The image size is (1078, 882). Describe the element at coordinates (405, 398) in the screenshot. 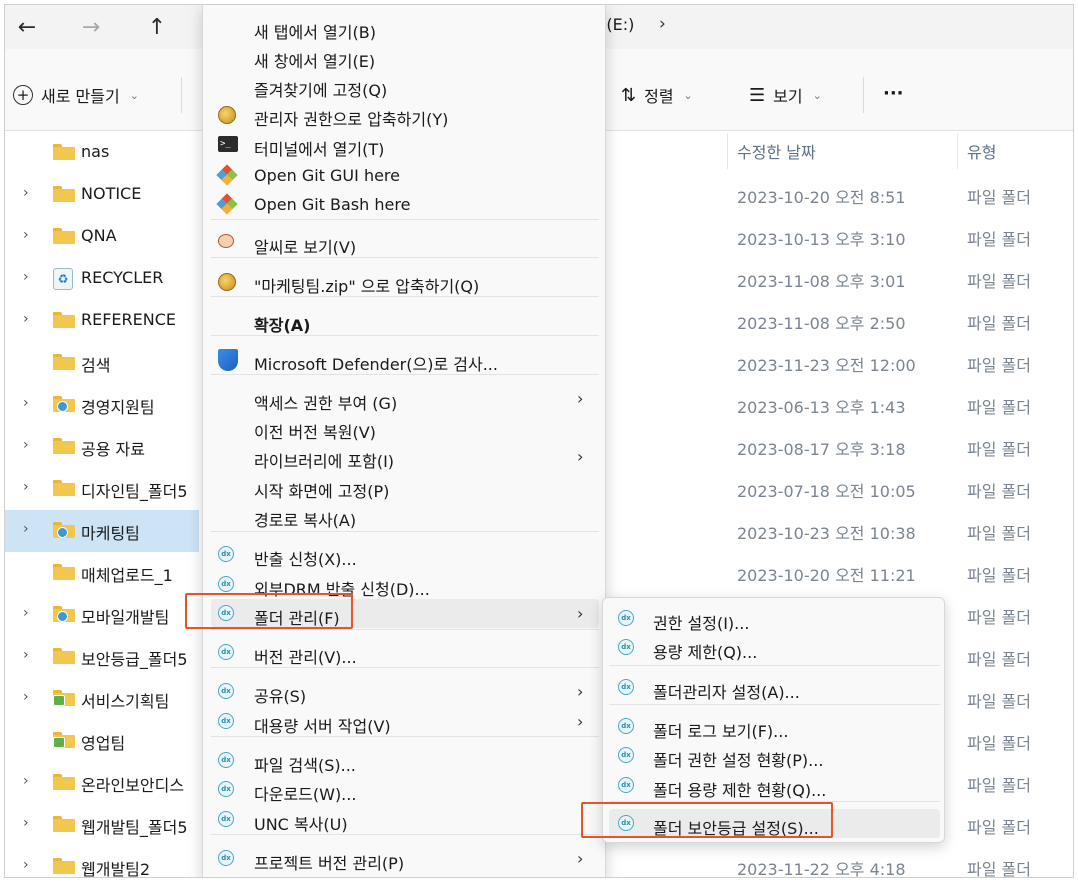

I see `context-menu-item: 액세스 권한 부여 (G) ›` at that location.